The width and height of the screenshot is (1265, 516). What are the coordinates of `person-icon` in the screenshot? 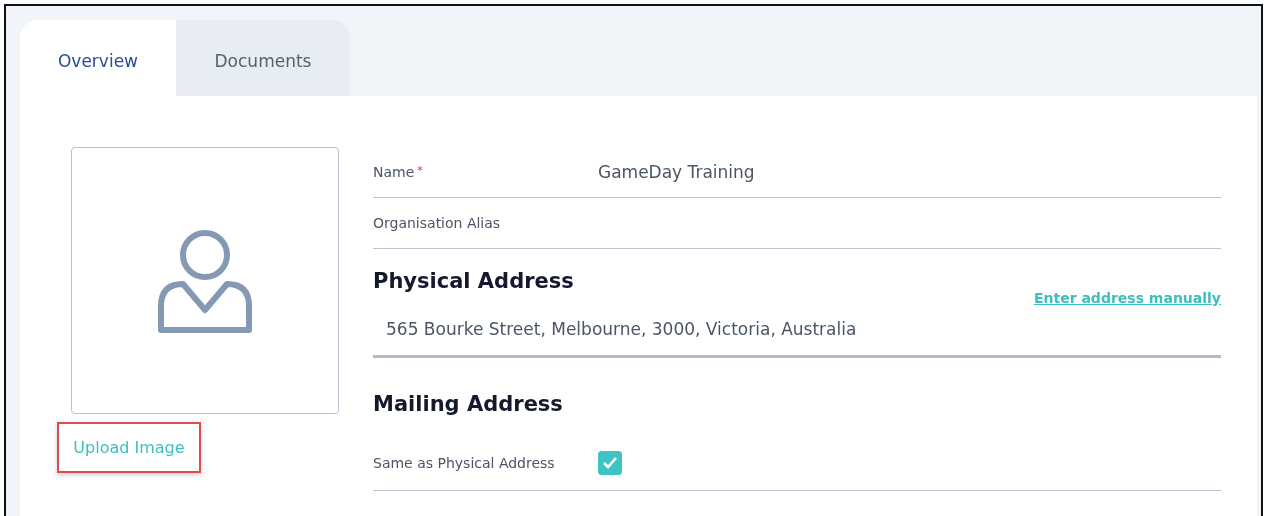 It's located at (205, 280).